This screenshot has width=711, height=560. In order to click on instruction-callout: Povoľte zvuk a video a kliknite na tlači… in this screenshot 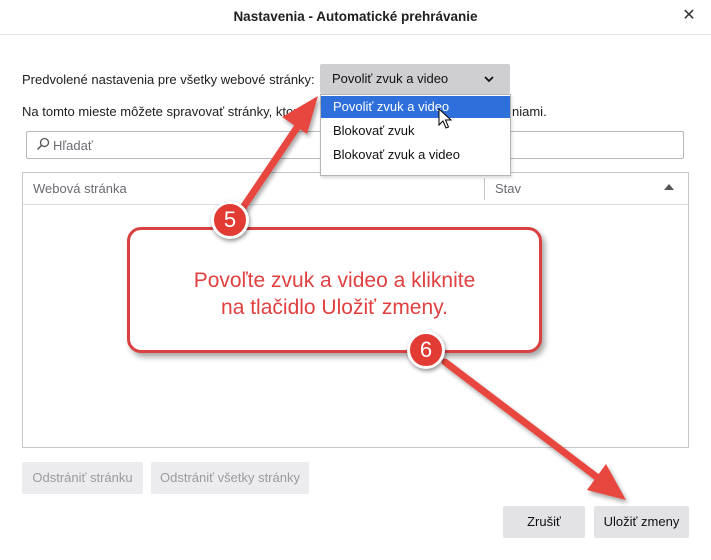, I will do `click(334, 290)`.